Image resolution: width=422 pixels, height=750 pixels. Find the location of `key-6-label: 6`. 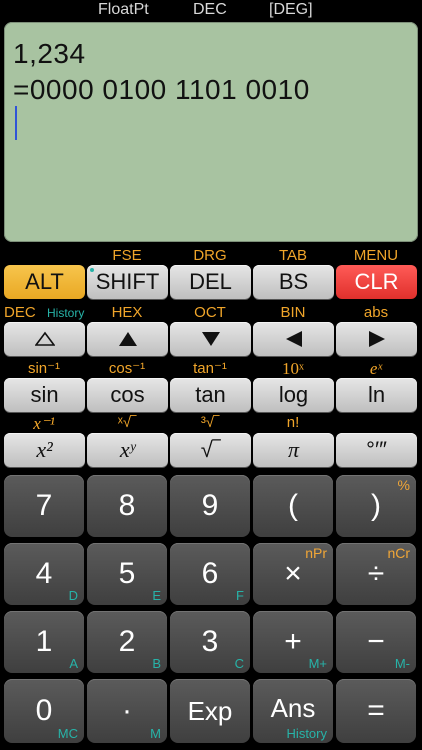

key-6-label: 6 is located at coordinates (210, 573).